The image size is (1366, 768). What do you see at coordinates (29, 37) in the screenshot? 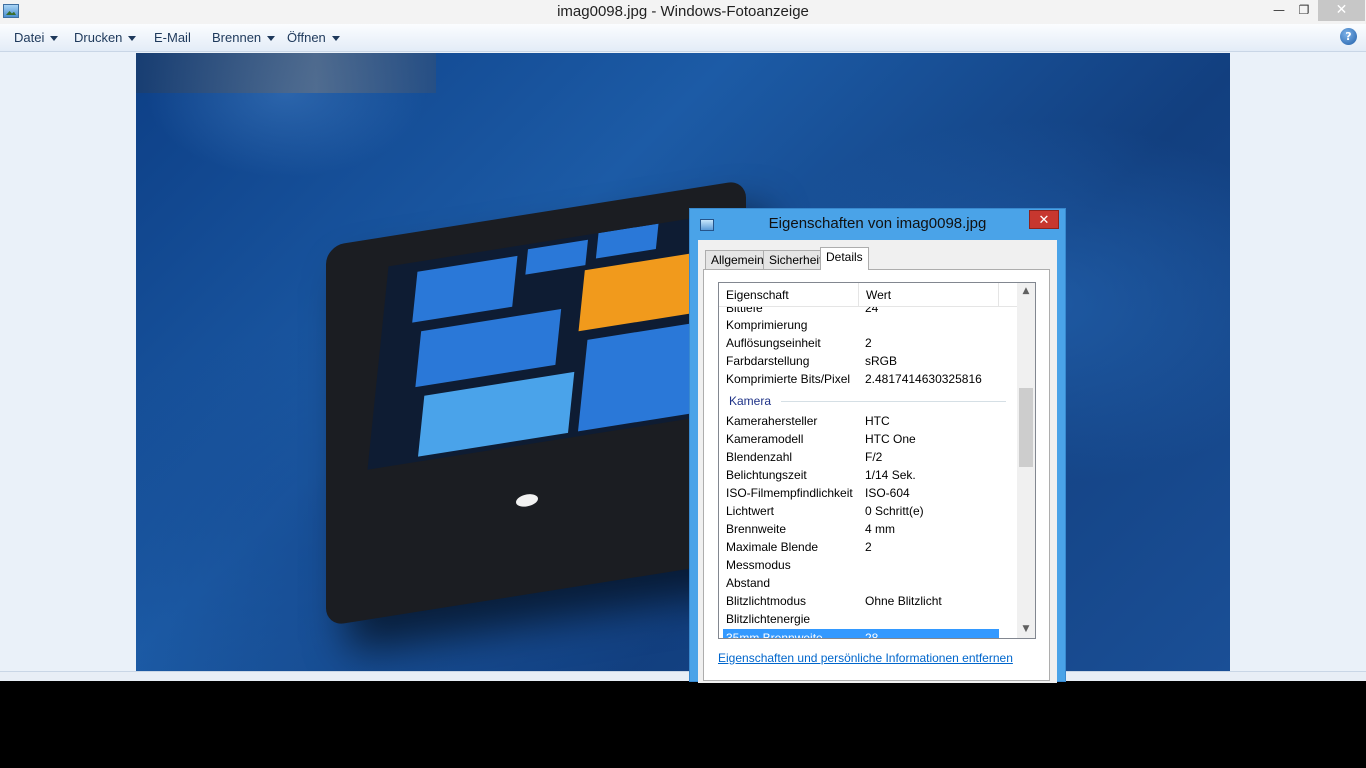
I see `menu-datei-label: Datei` at bounding box center [29, 37].